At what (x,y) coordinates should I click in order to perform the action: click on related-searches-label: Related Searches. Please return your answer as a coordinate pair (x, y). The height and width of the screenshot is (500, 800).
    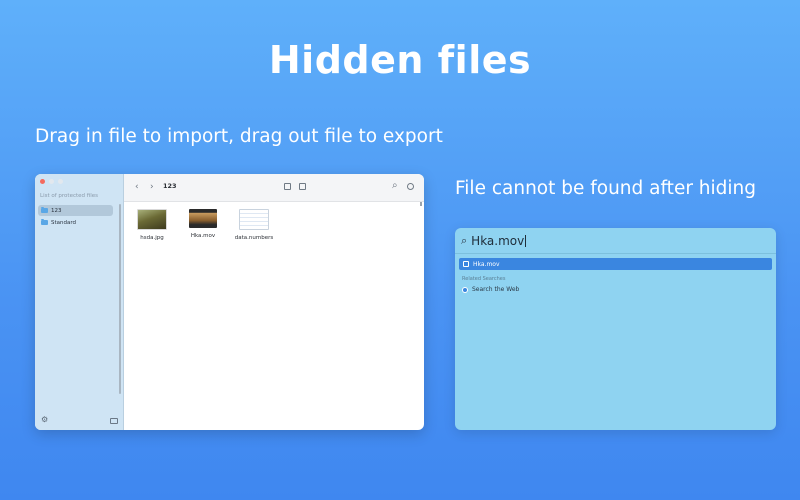
    Looking at the image, I should click on (484, 279).